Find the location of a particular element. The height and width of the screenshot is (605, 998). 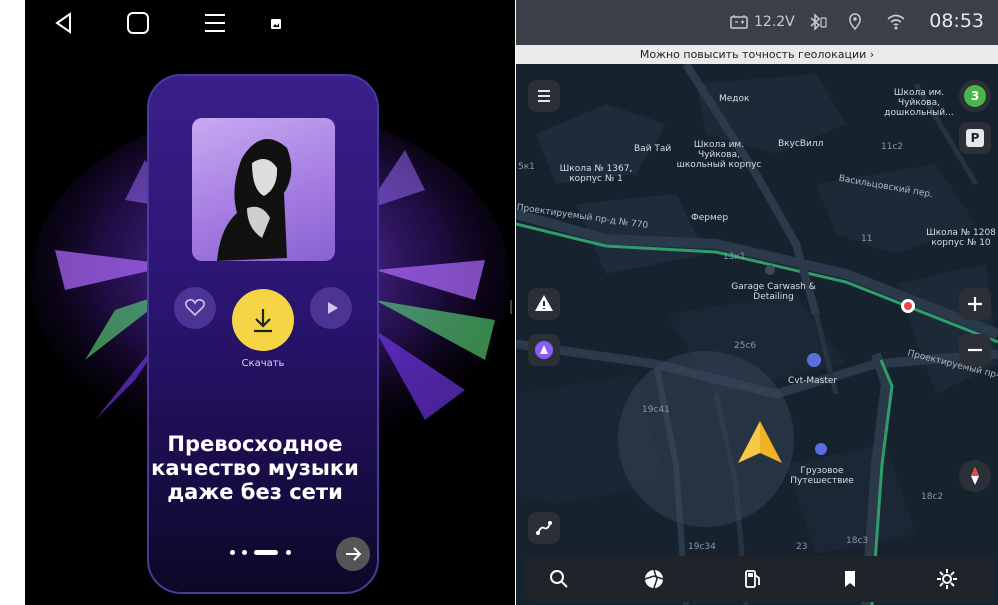

home-square-icon is located at coordinates (138, 23).